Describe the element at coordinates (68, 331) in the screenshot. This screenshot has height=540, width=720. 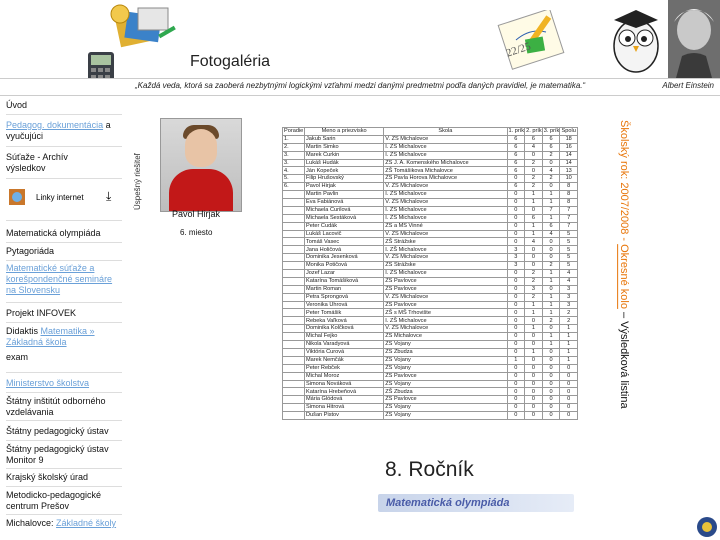
I see `didaktis-link: Matematika »` at that location.